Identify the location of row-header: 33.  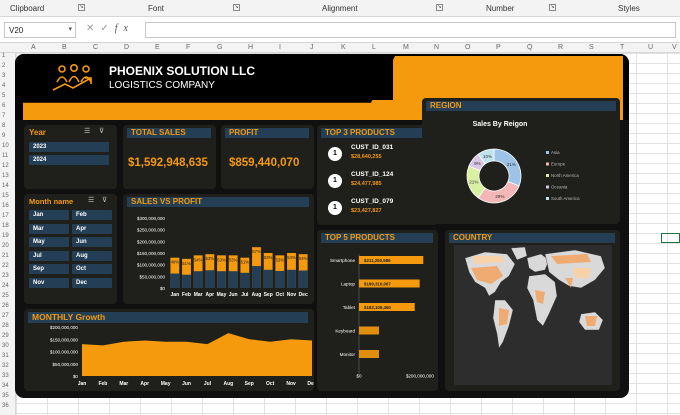
(5, 376).